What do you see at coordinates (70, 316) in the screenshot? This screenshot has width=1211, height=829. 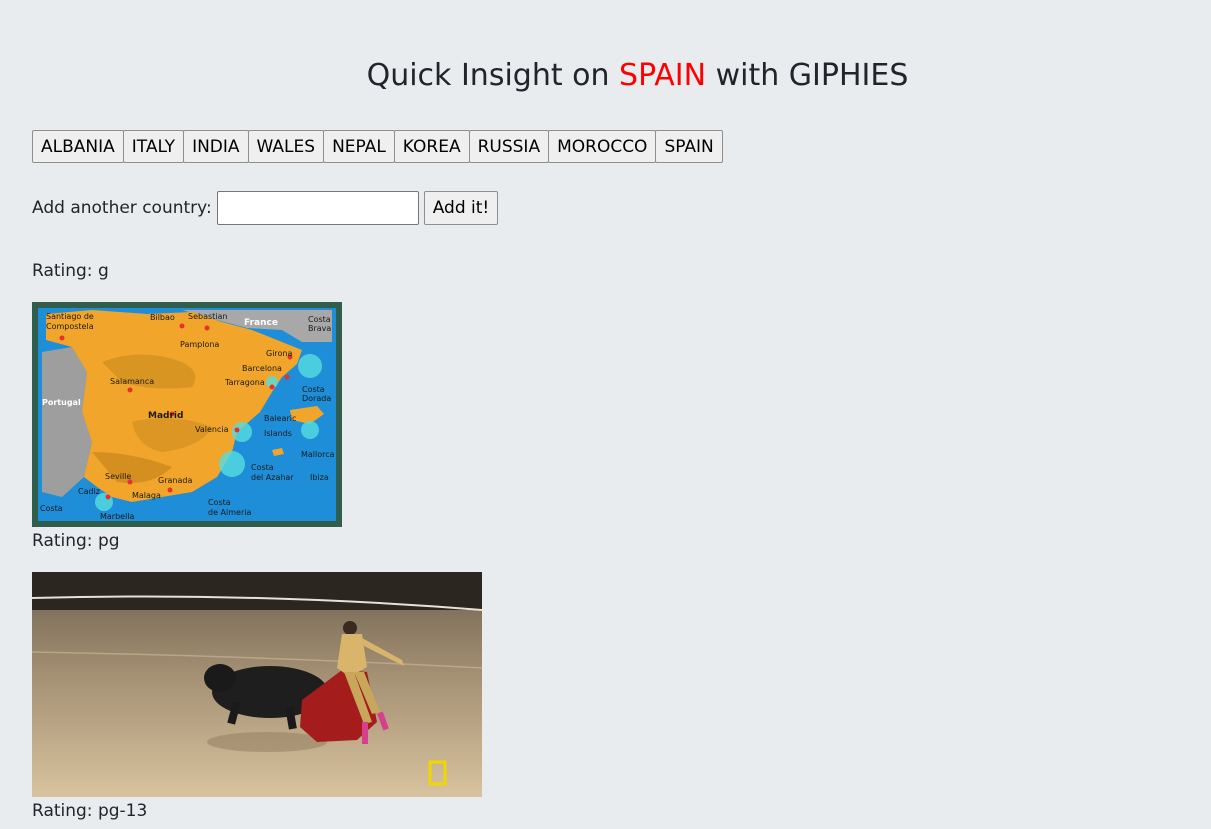 I see `svg-text: Santiago de` at bounding box center [70, 316].